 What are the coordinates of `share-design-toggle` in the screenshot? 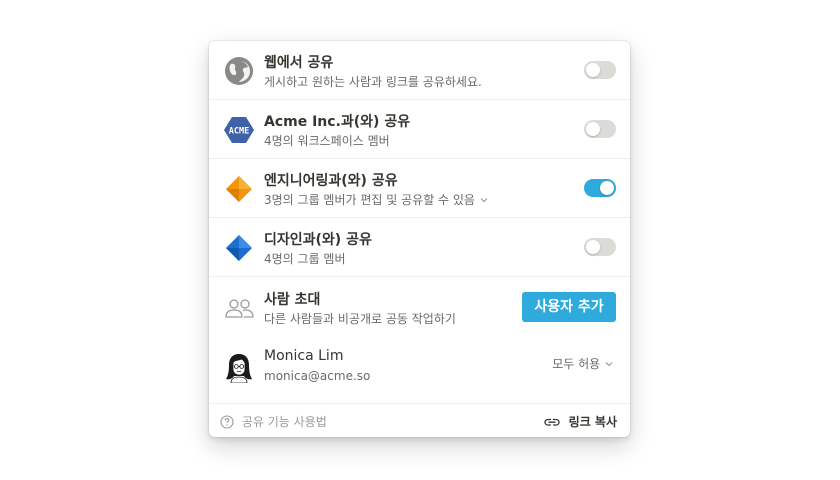 It's located at (600, 247).